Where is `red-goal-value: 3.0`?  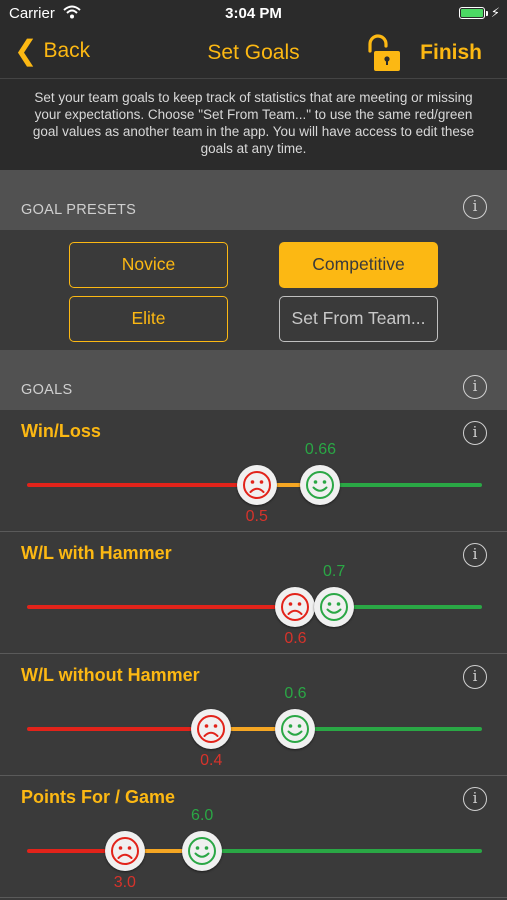
red-goal-value: 3.0 is located at coordinates (124, 882).